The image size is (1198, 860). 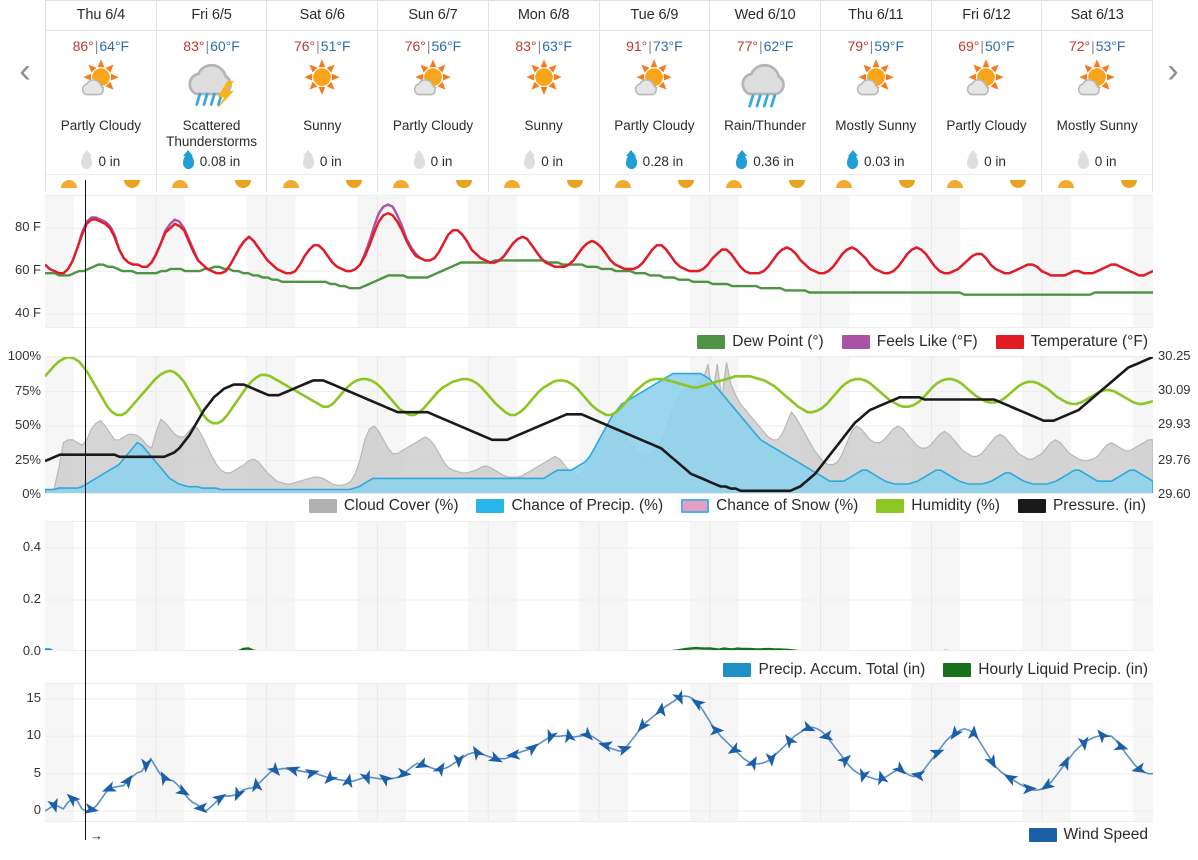 What do you see at coordinates (225, 46) in the screenshot?
I see `day-low-temp: 60°F` at bounding box center [225, 46].